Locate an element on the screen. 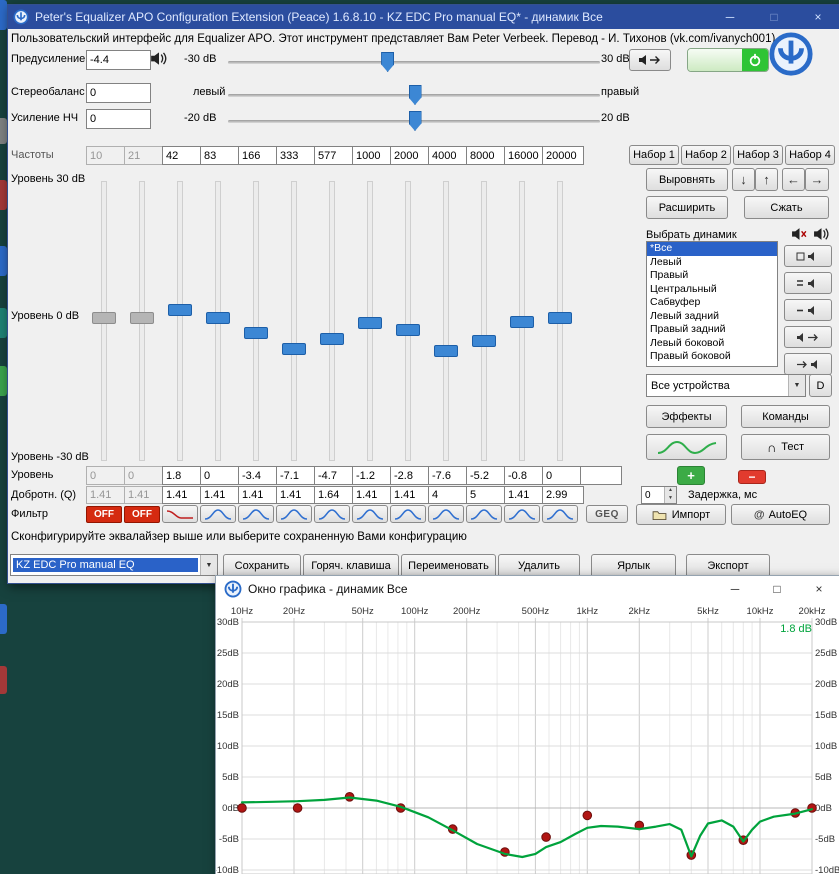 The height and width of the screenshot is (874, 839). commands-button: Команды is located at coordinates (785, 416).